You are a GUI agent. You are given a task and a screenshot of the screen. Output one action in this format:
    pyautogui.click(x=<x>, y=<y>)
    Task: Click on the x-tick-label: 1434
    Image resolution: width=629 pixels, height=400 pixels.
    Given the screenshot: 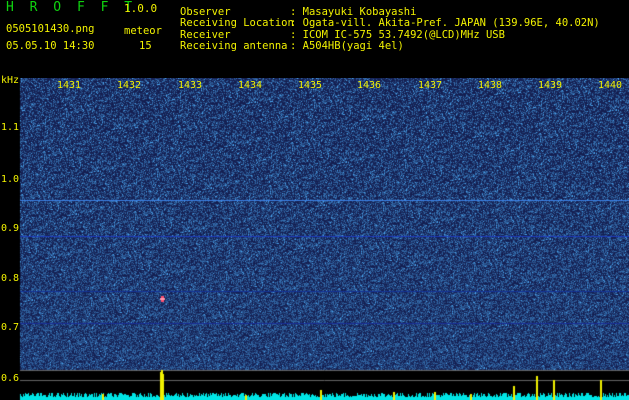 What is the action you would take?
    pyautogui.click(x=250, y=85)
    